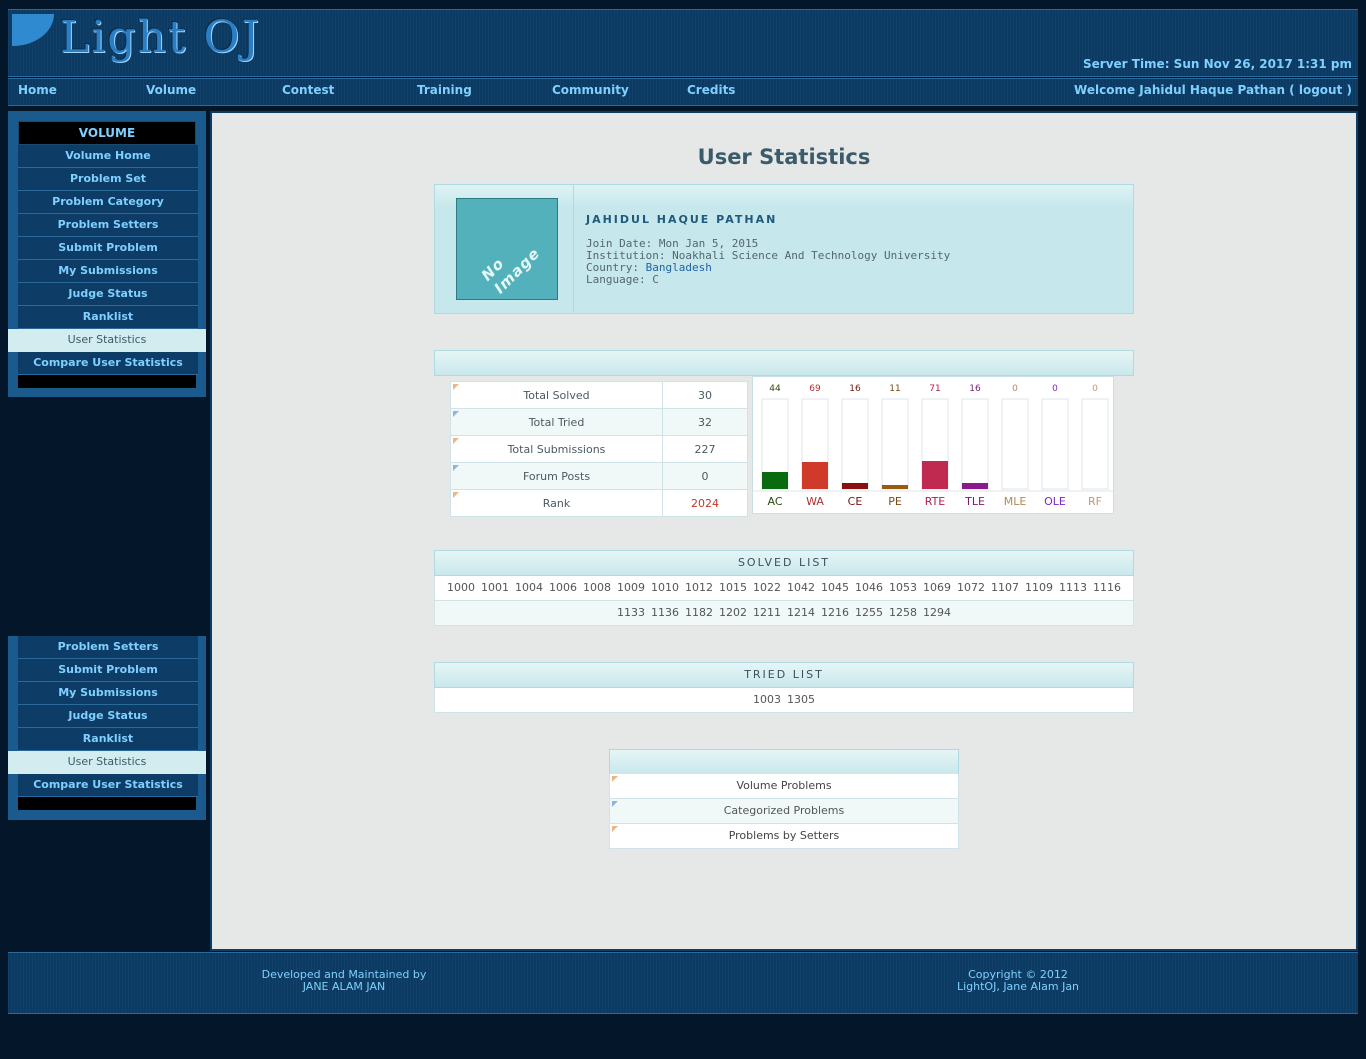  I want to click on solved-list-row-2: 1133 1136 1182 1202 1211 1214 1216 1255 1258 1294, so click(784, 613).